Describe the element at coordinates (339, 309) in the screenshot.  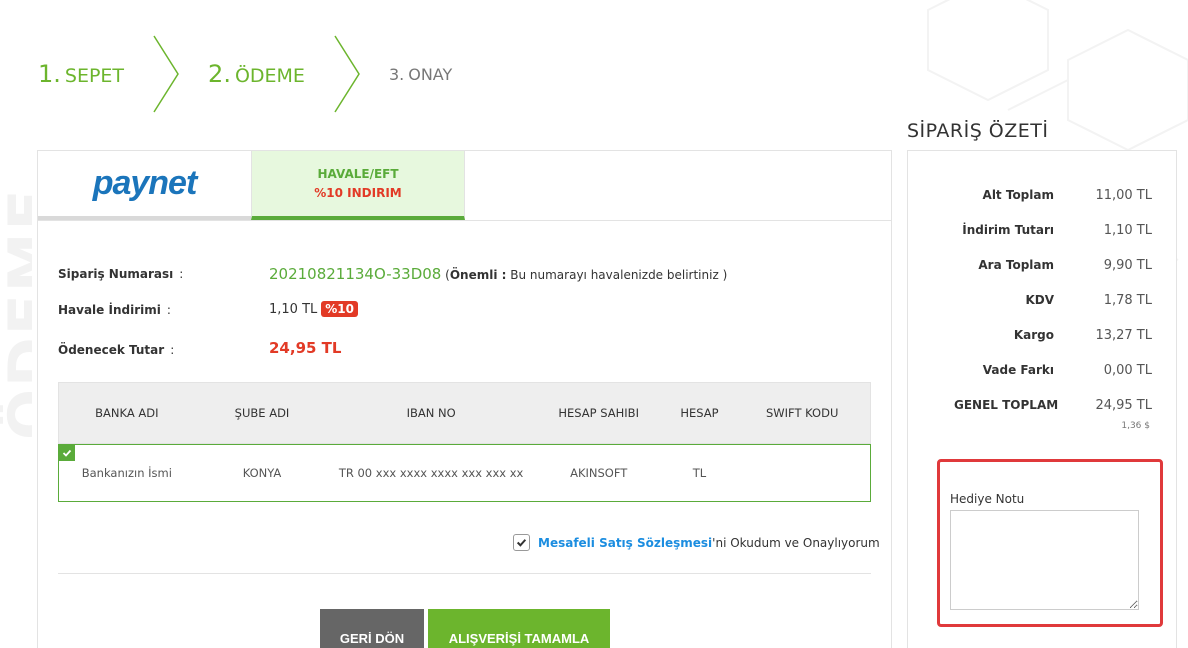
I see `discount-badge: %10` at that location.